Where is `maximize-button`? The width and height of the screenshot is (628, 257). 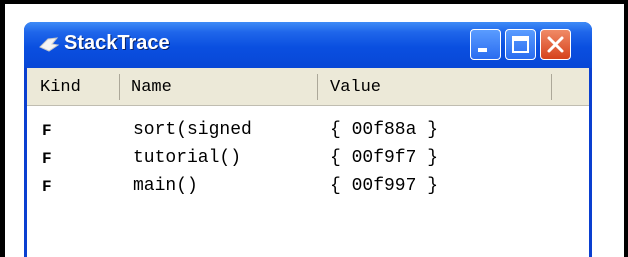 maximize-button is located at coordinates (520, 44).